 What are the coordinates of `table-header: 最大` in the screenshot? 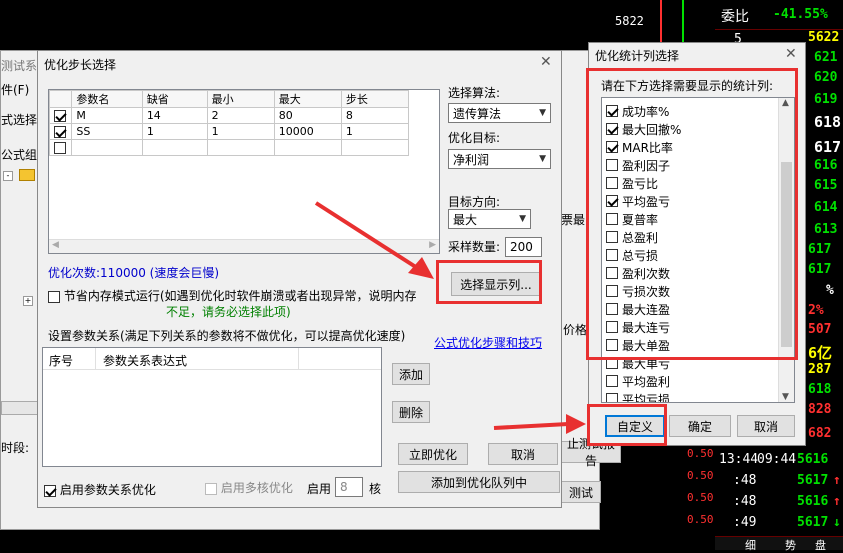 It's located at (307, 99).